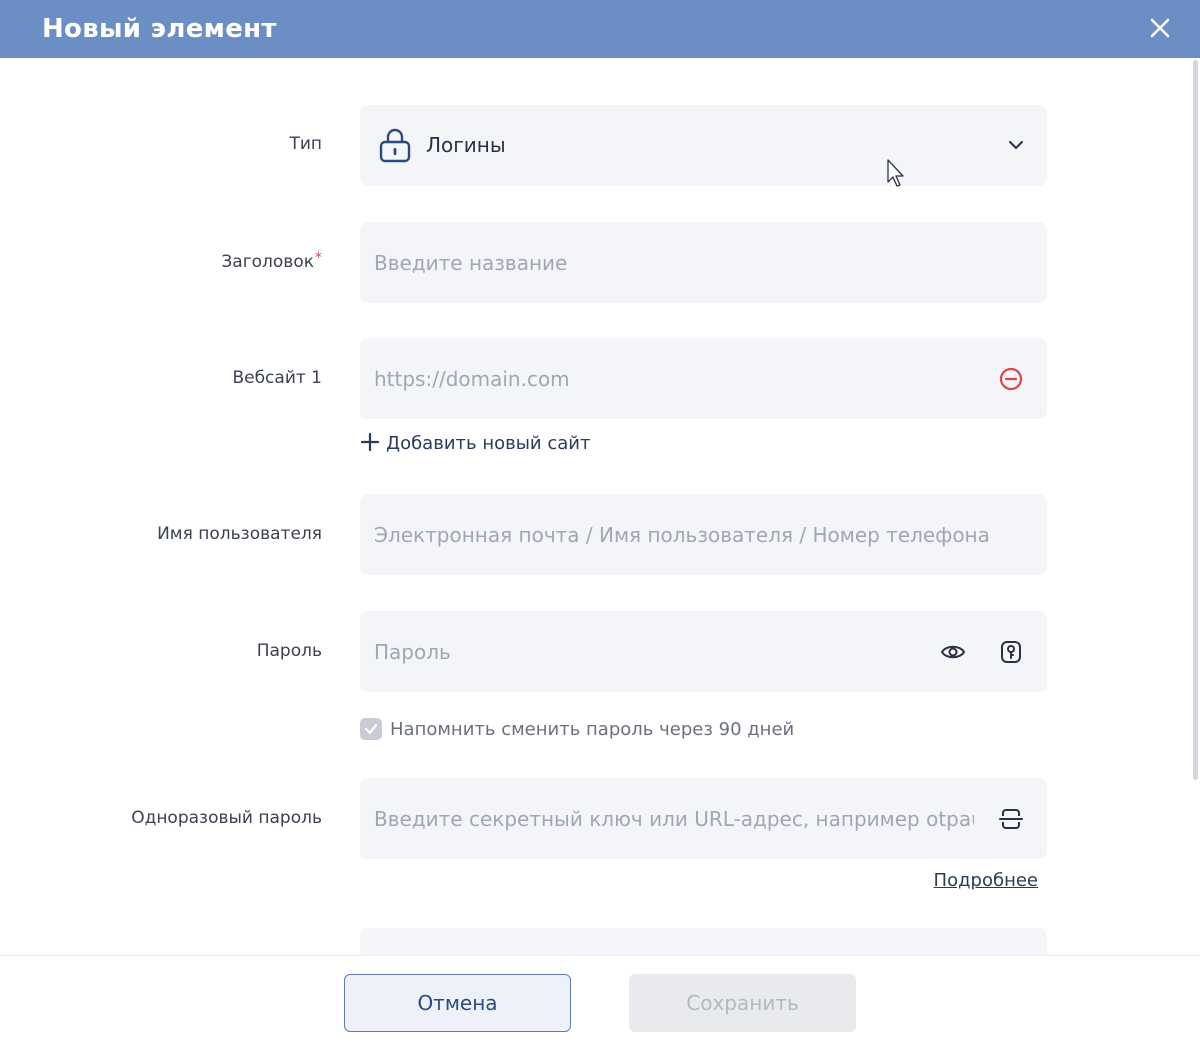 This screenshot has width=1200, height=1050. What do you see at coordinates (318, 258) in the screenshot?
I see `required-mark: *` at bounding box center [318, 258].